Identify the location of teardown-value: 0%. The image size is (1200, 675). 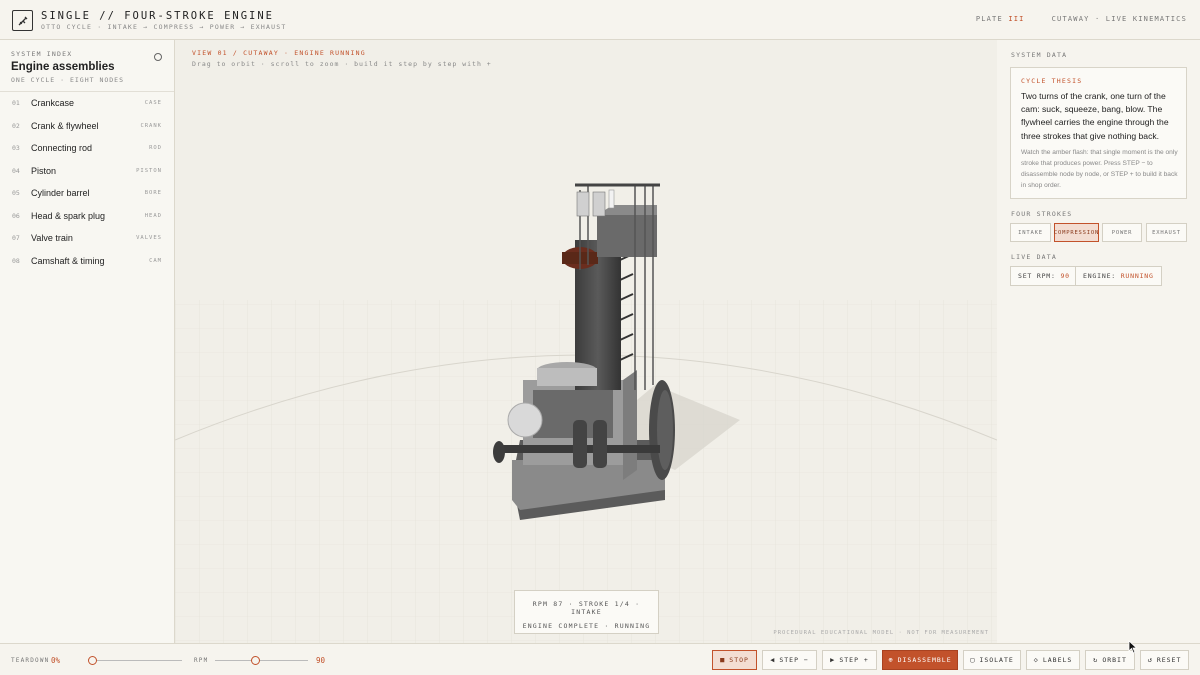
(56, 660).